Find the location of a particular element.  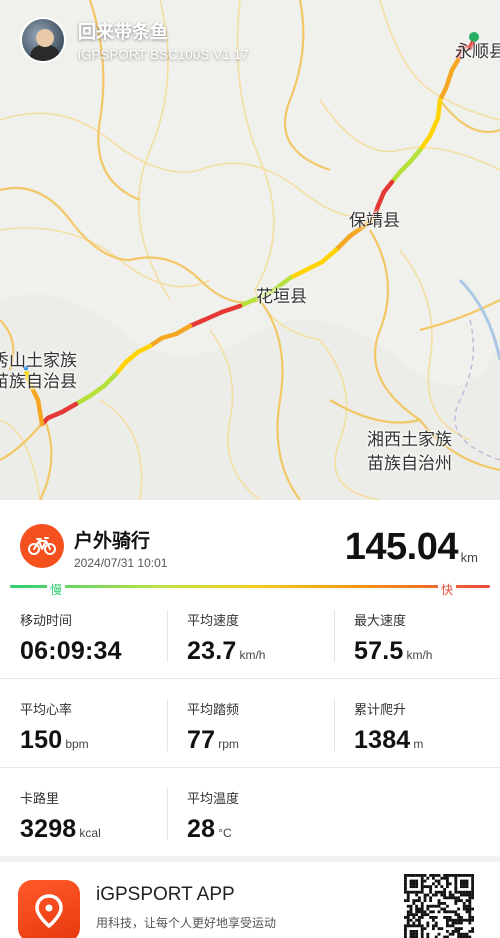

stat-value: 28 is located at coordinates (201, 829).